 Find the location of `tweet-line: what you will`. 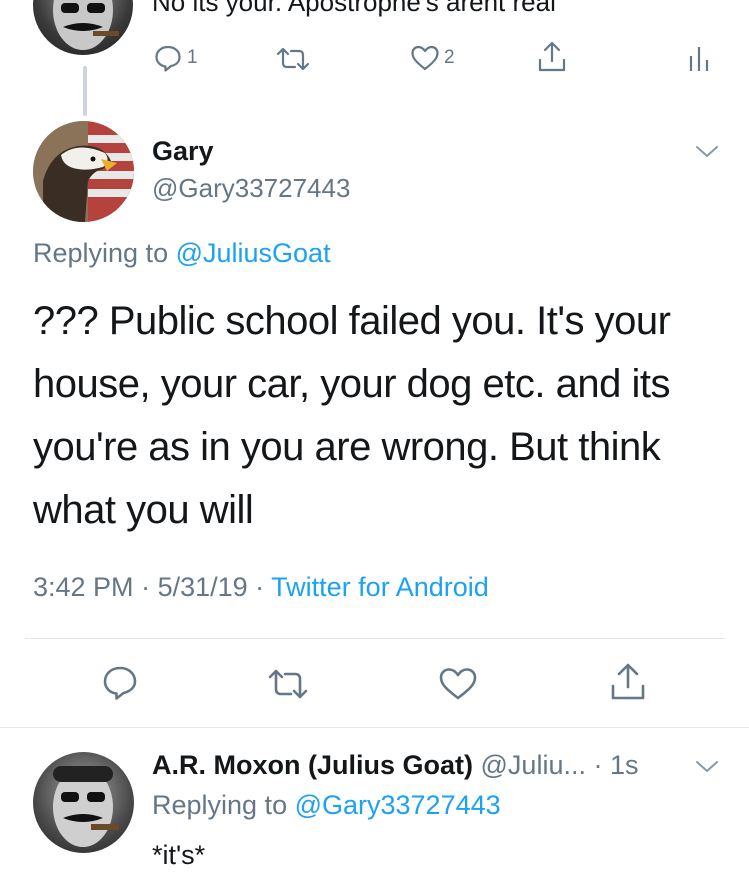

tweet-line: what you will is located at coordinates (143, 510).